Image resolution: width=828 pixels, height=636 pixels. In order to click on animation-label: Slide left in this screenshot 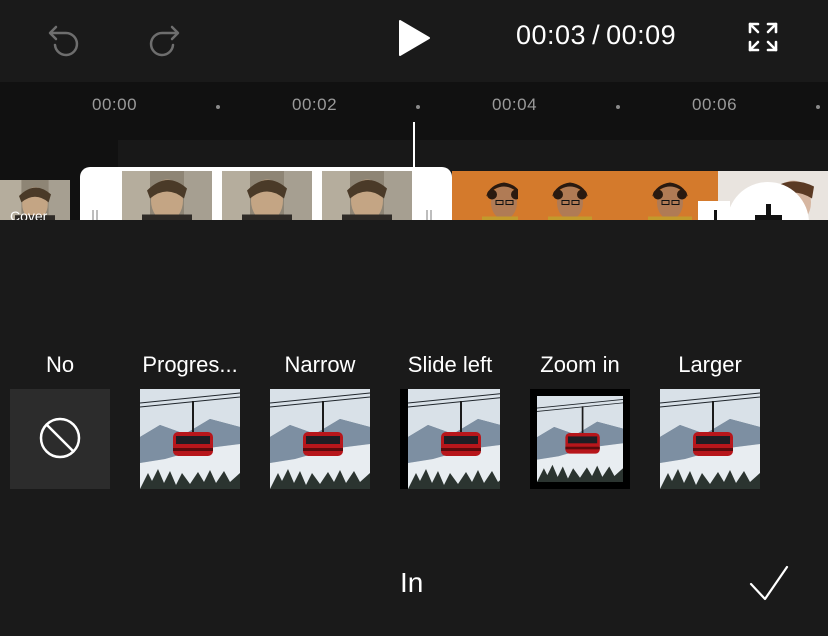, I will do `click(450, 364)`.